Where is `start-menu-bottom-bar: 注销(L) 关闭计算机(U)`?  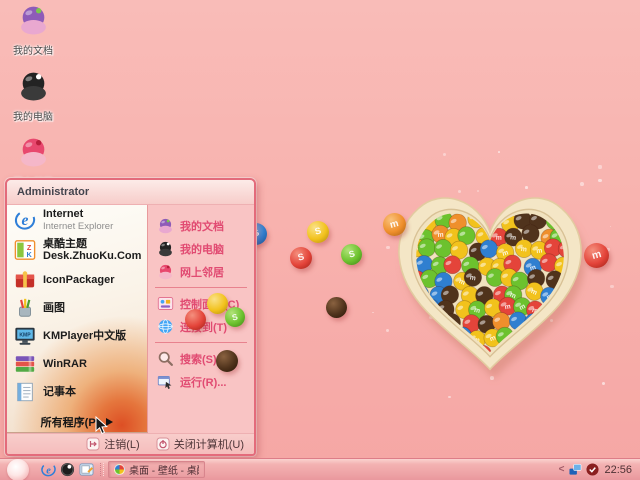 start-menu-bottom-bar: 注销(L) 关闭计算机(U) is located at coordinates (130, 443).